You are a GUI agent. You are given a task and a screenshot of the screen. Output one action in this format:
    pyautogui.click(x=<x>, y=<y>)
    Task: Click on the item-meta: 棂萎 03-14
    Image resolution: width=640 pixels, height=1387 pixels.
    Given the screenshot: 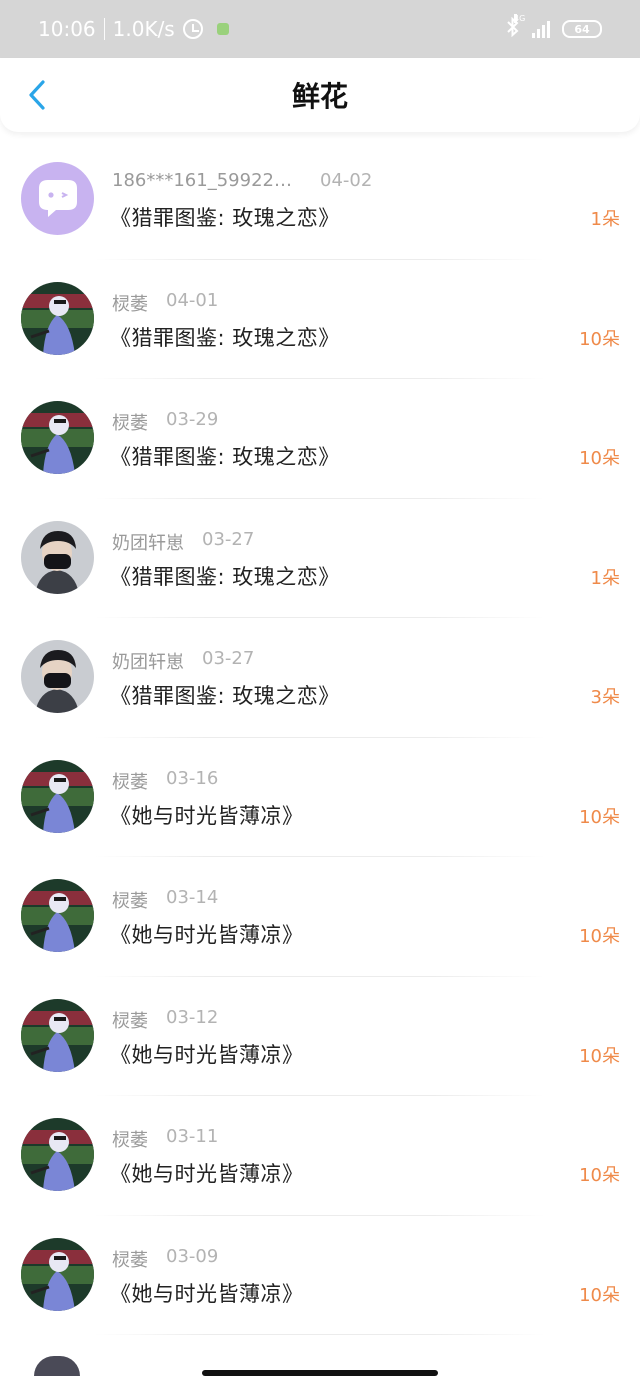 What is the action you would take?
    pyautogui.click(x=165, y=900)
    